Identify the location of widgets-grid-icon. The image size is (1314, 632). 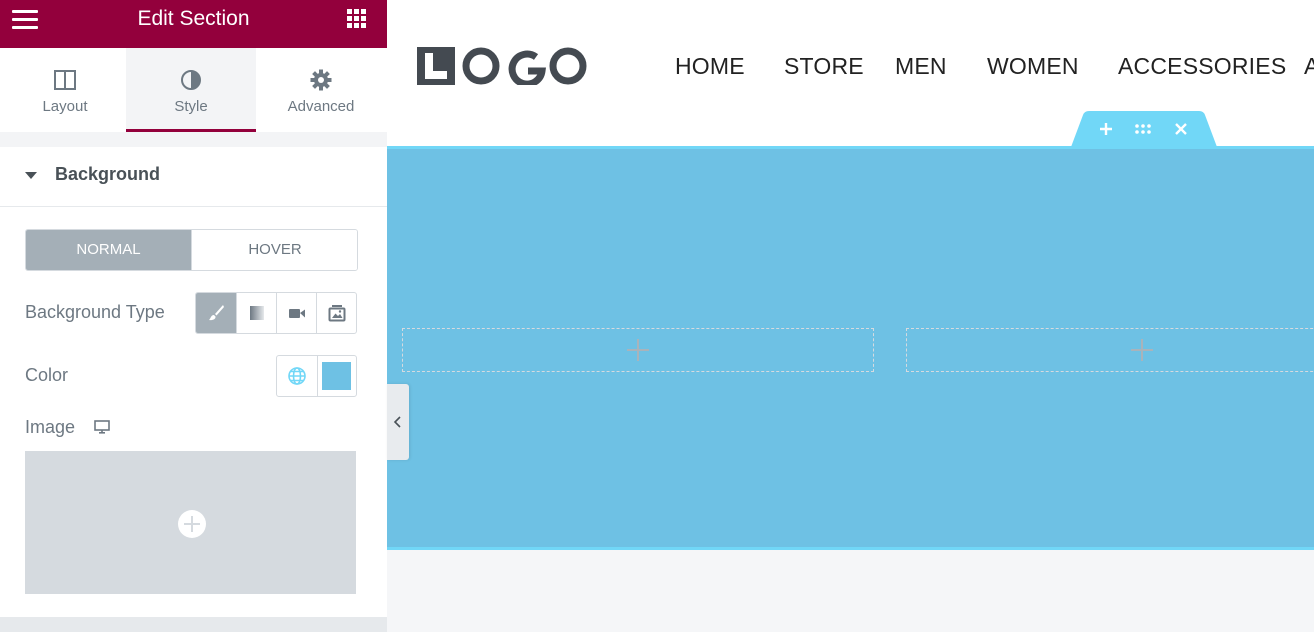
(356, 18).